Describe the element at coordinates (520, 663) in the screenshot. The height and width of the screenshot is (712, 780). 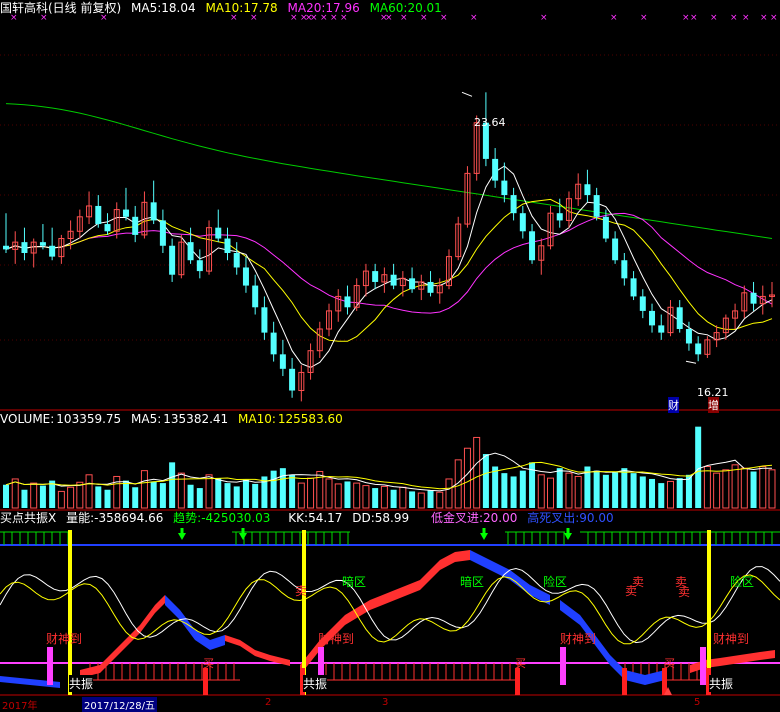
I see `buy-label: 买` at that location.